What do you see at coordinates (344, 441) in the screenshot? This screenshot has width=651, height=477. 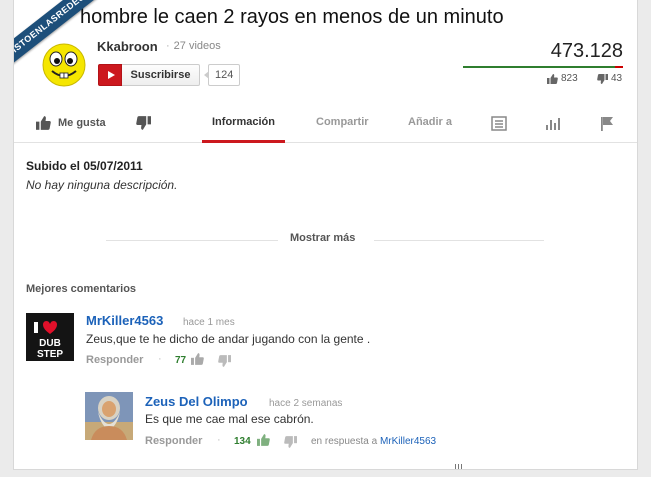 I see `in-reply-prefix: en respuesta a` at bounding box center [344, 441].